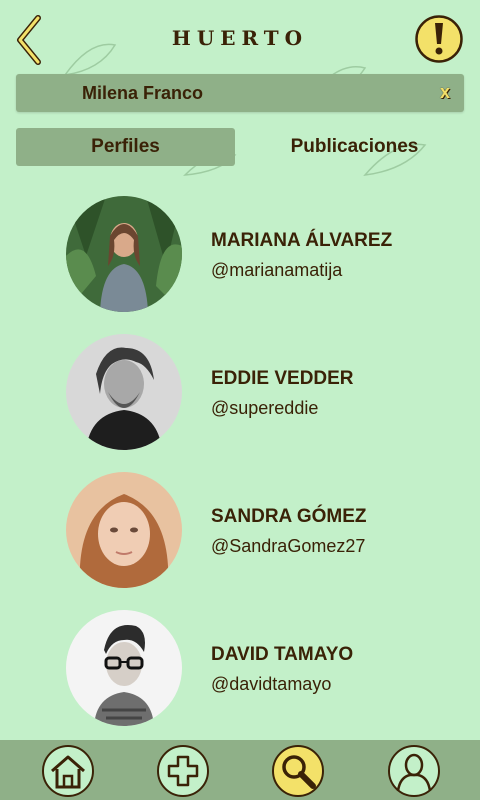 The width and height of the screenshot is (480, 800). What do you see at coordinates (240, 38) in the screenshot?
I see `app-title: HUERTO` at bounding box center [240, 38].